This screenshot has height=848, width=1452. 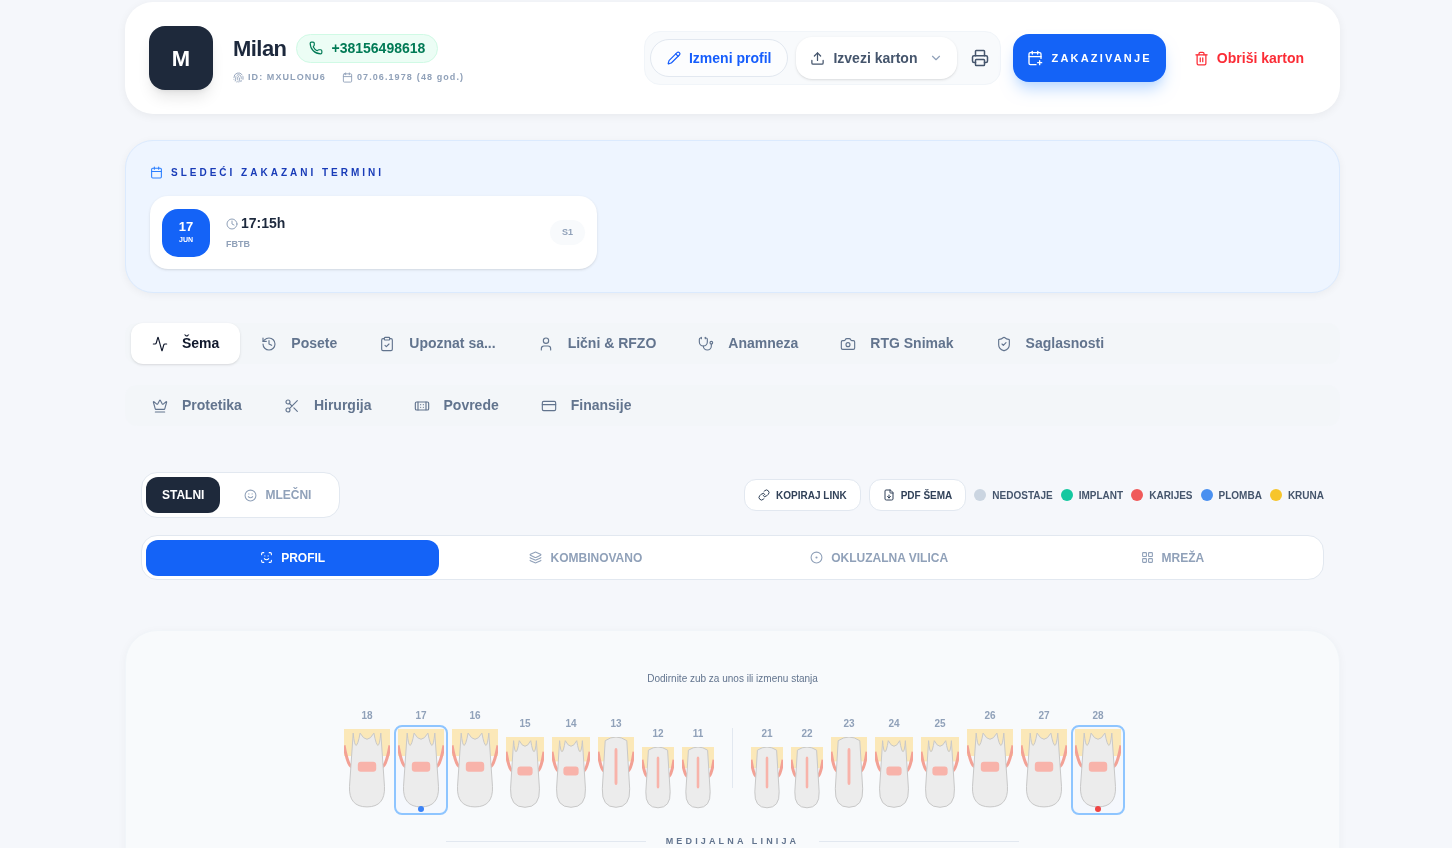 What do you see at coordinates (980, 58) in the screenshot?
I see `print-icon` at bounding box center [980, 58].